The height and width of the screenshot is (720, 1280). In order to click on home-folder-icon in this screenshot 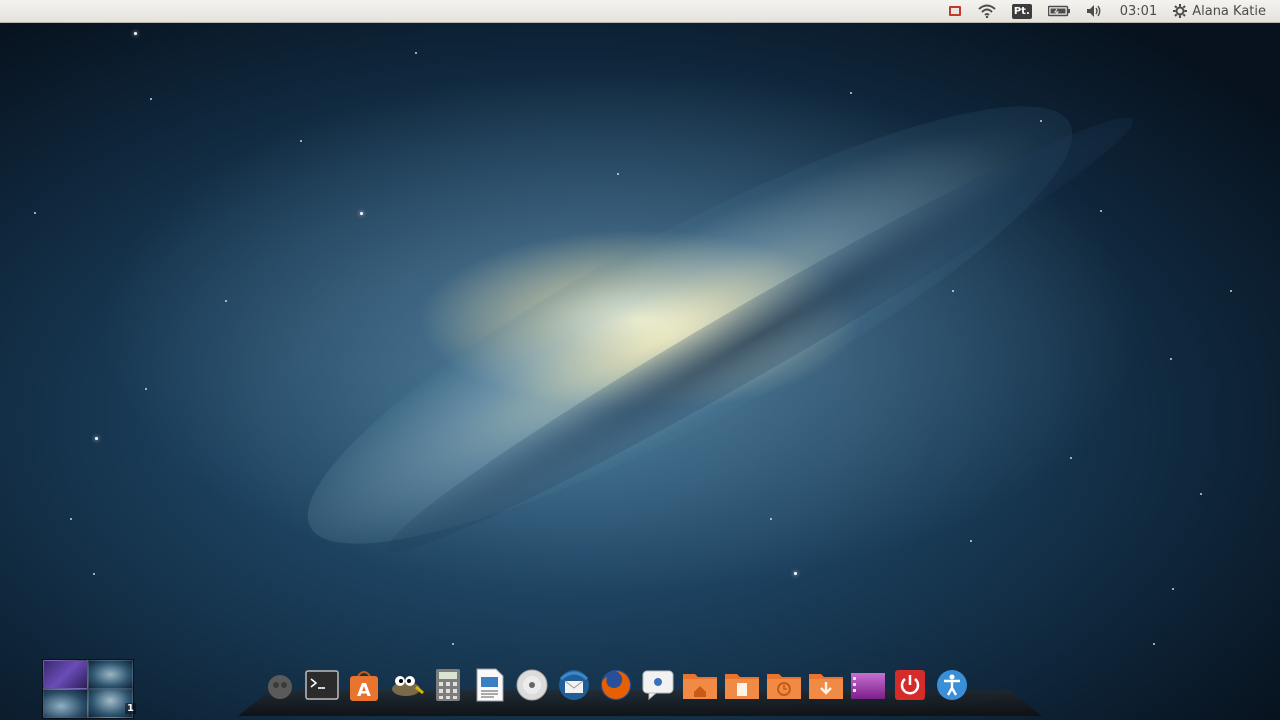, I will do `click(700, 685)`.